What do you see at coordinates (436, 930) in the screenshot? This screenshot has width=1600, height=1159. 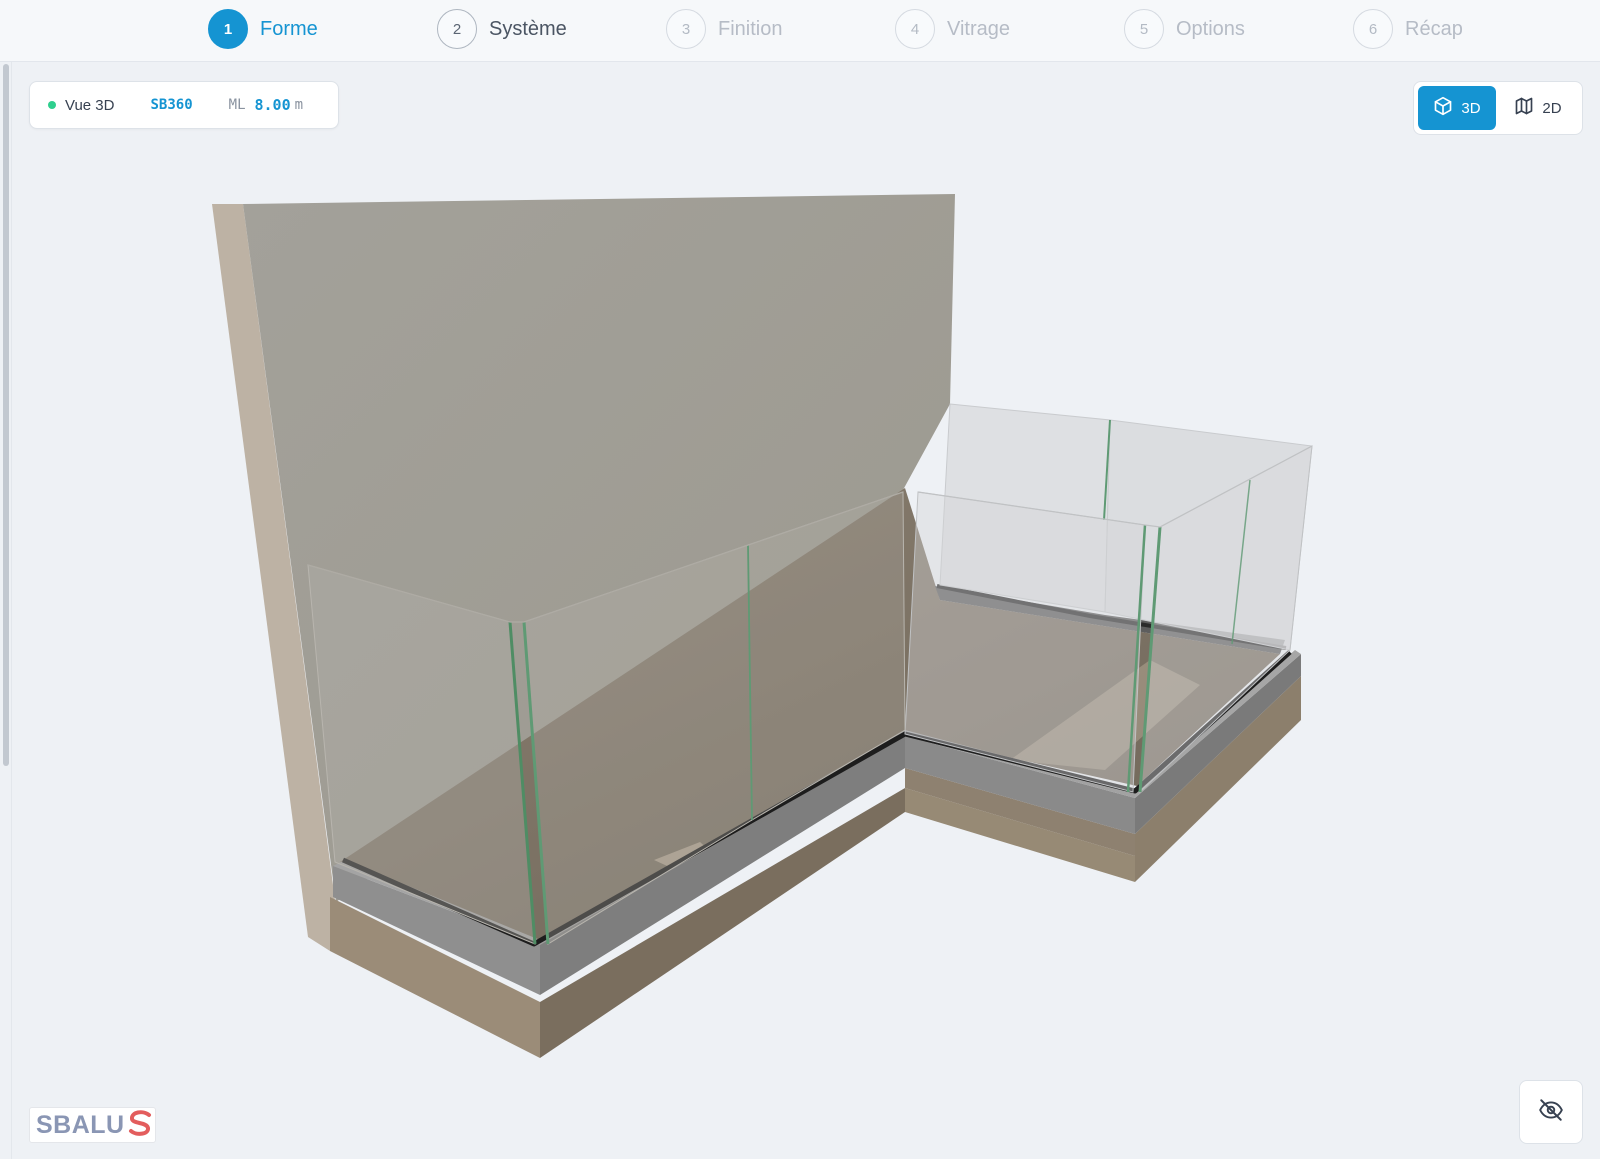 I see `curb-left` at bounding box center [436, 930].